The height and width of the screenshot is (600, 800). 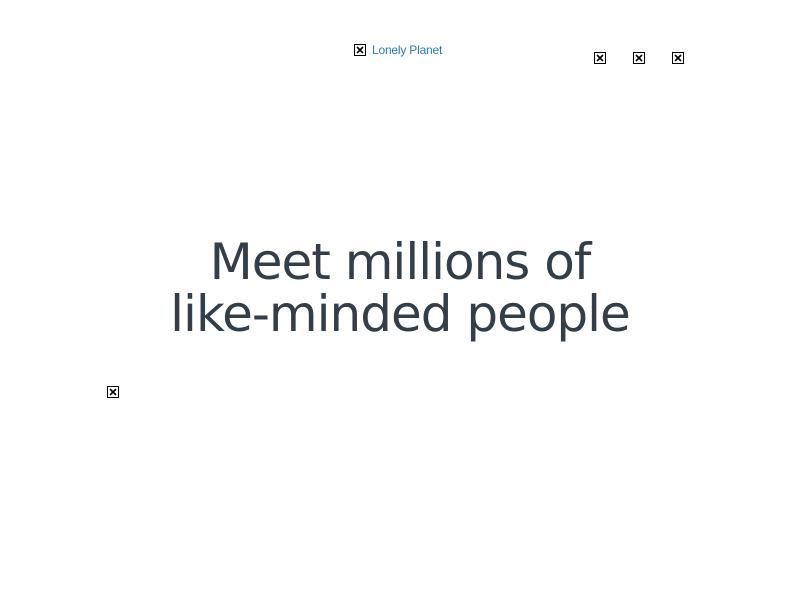 What do you see at coordinates (400, 314) in the screenshot?
I see `headline-line-2: like-minded people` at bounding box center [400, 314].